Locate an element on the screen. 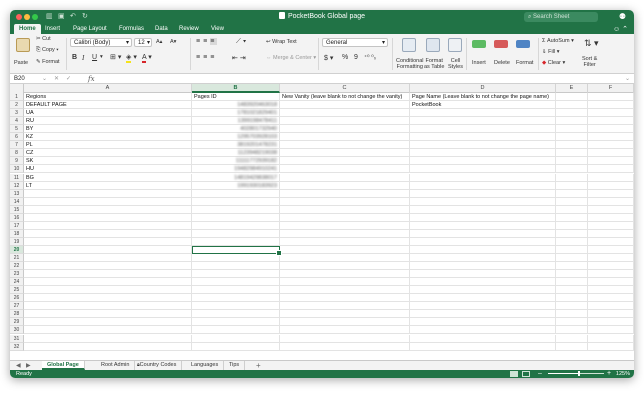 The height and width of the screenshot is (408, 644). cell-b30 is located at coordinates (236, 330).